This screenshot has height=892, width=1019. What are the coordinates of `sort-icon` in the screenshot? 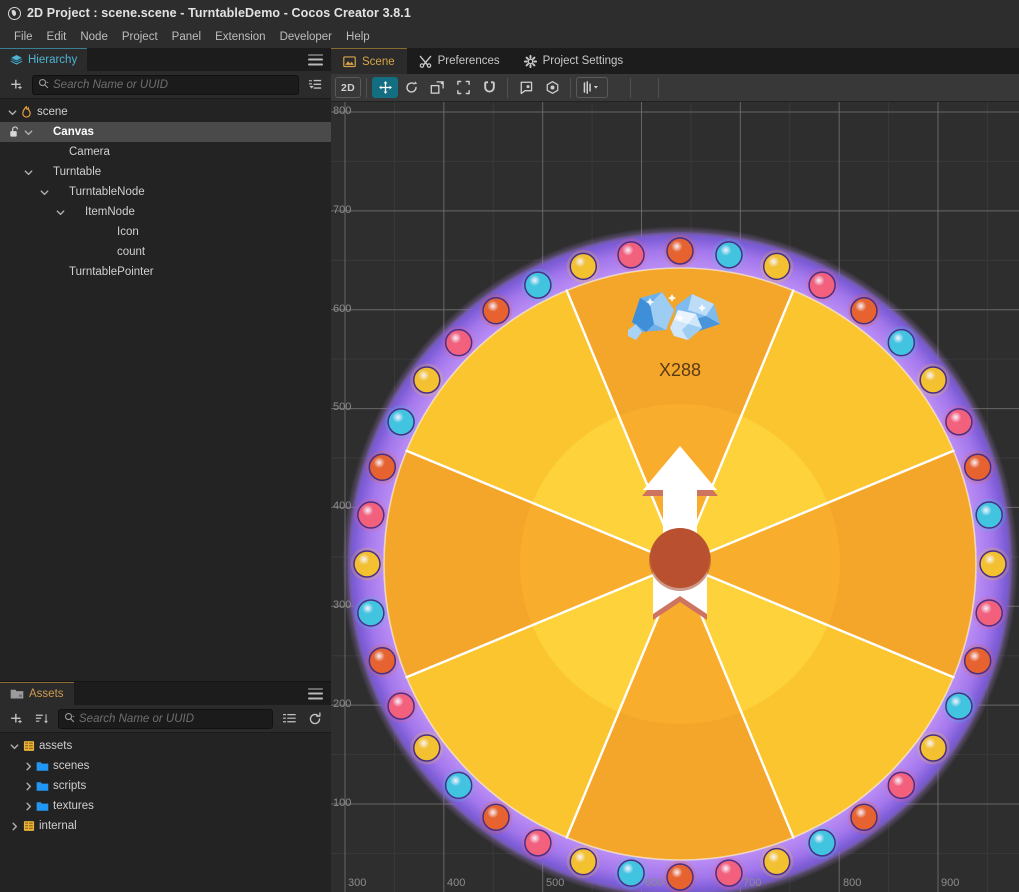 It's located at (42, 719).